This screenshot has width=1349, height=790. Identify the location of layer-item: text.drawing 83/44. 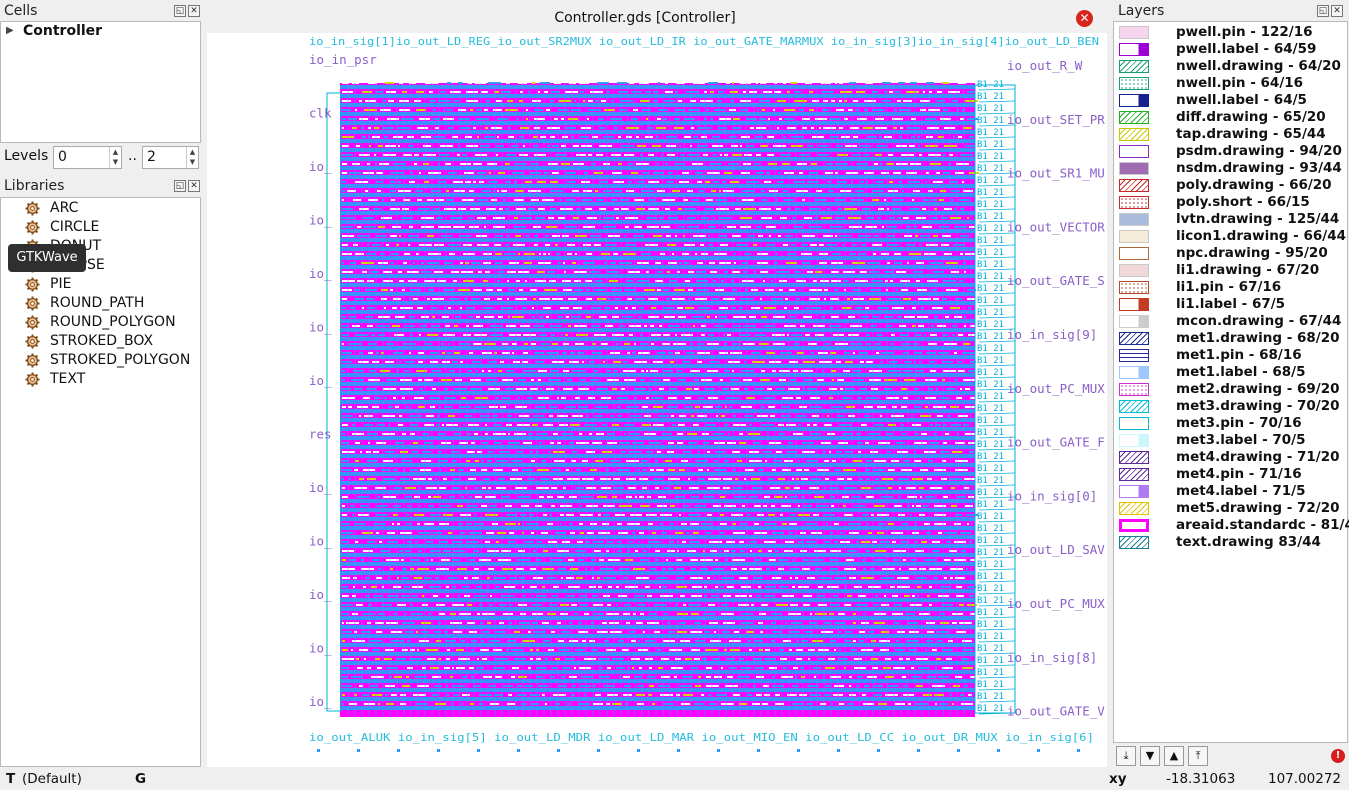
(1230, 542).